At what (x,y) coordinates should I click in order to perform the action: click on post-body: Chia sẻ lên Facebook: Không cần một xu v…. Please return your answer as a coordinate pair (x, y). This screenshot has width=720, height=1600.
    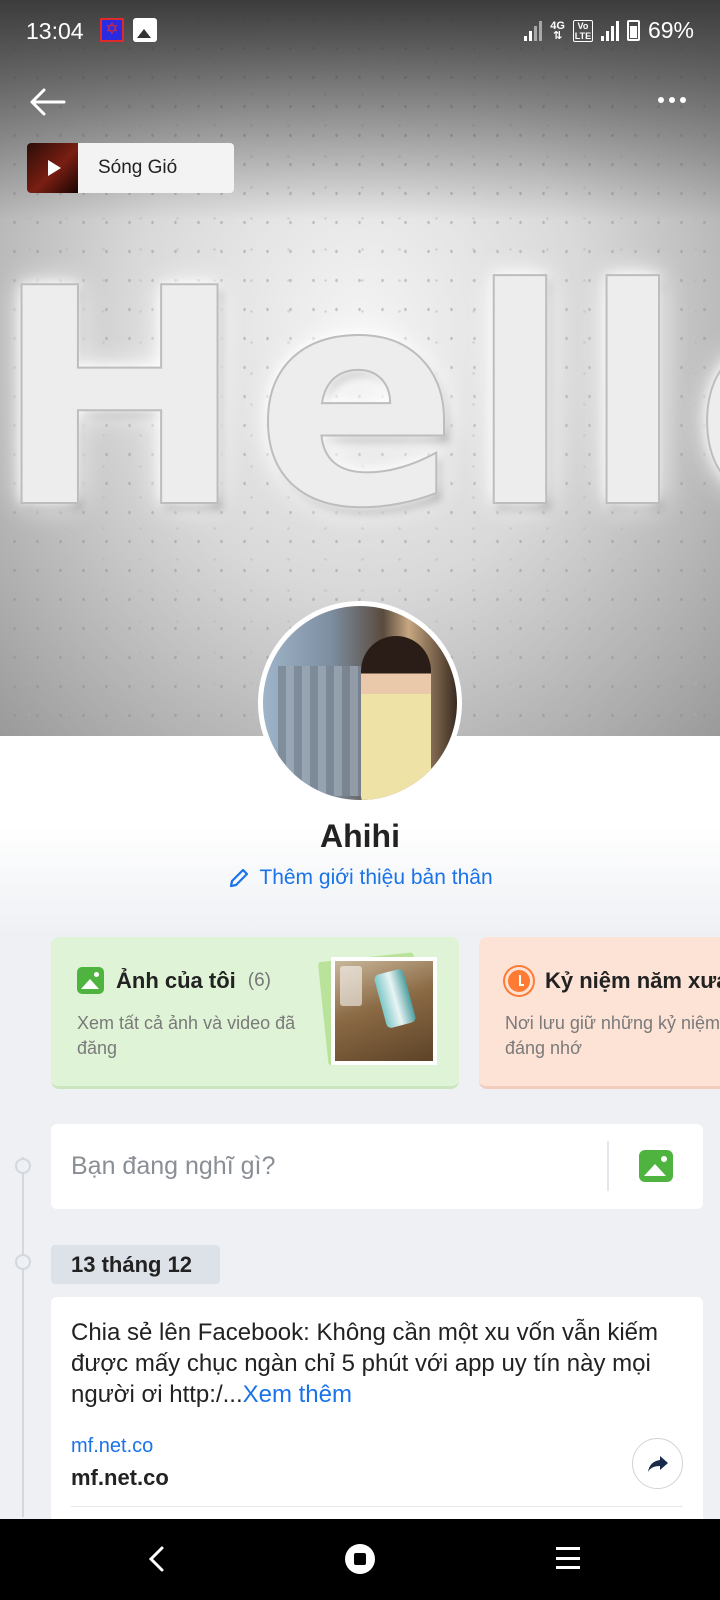
    Looking at the image, I should click on (364, 1363).